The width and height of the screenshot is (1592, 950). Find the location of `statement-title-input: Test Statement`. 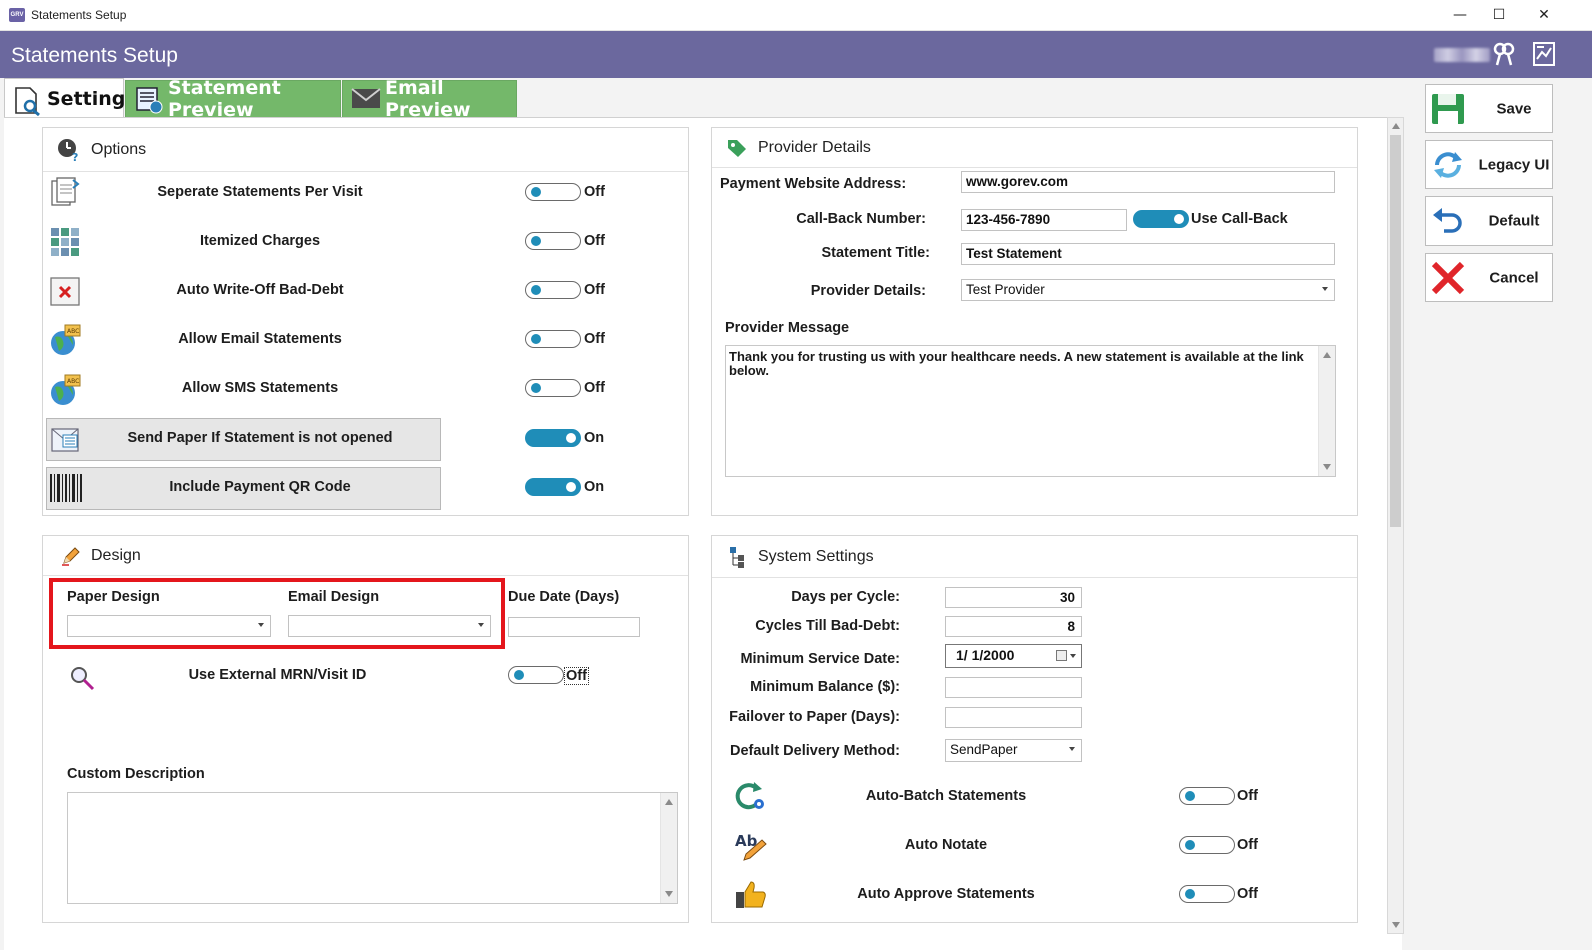

statement-title-input: Test Statement is located at coordinates (1148, 254).